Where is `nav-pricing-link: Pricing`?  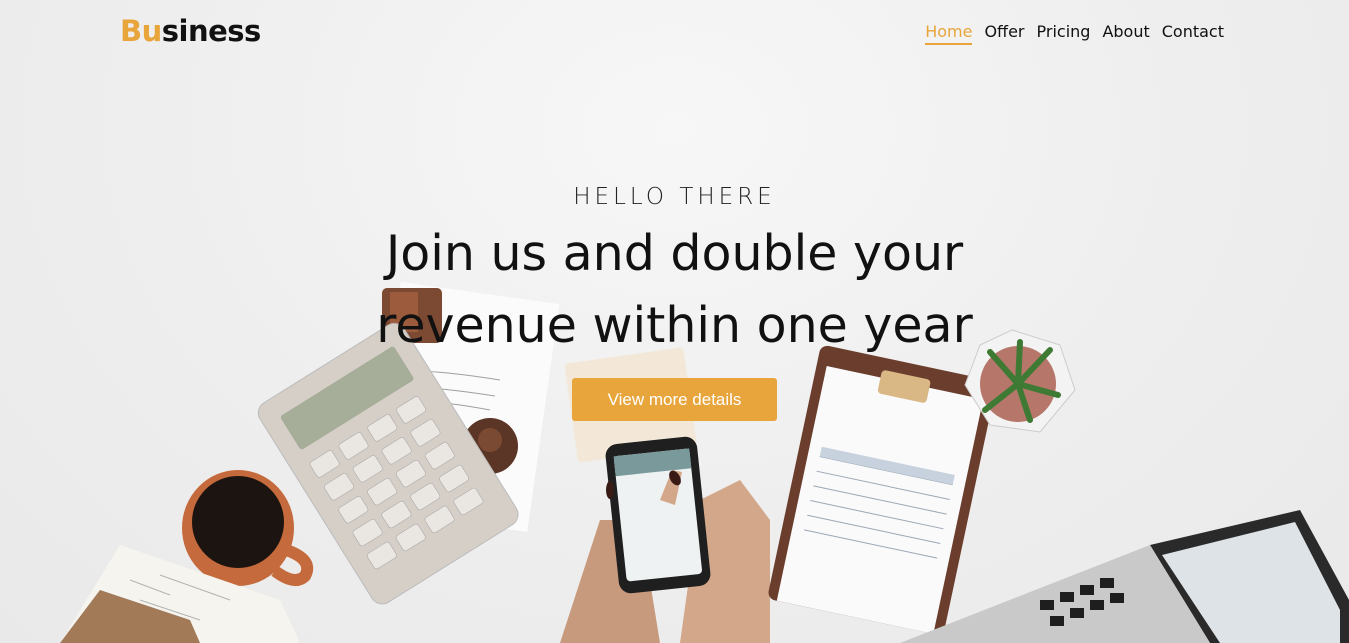
nav-pricing-link: Pricing is located at coordinates (1064, 33).